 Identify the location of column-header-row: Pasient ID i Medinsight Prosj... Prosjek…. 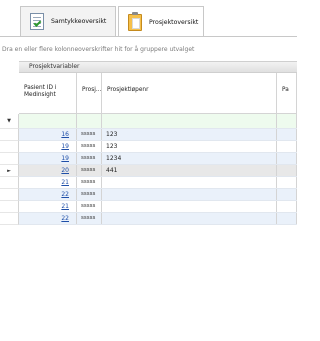
(158, 93).